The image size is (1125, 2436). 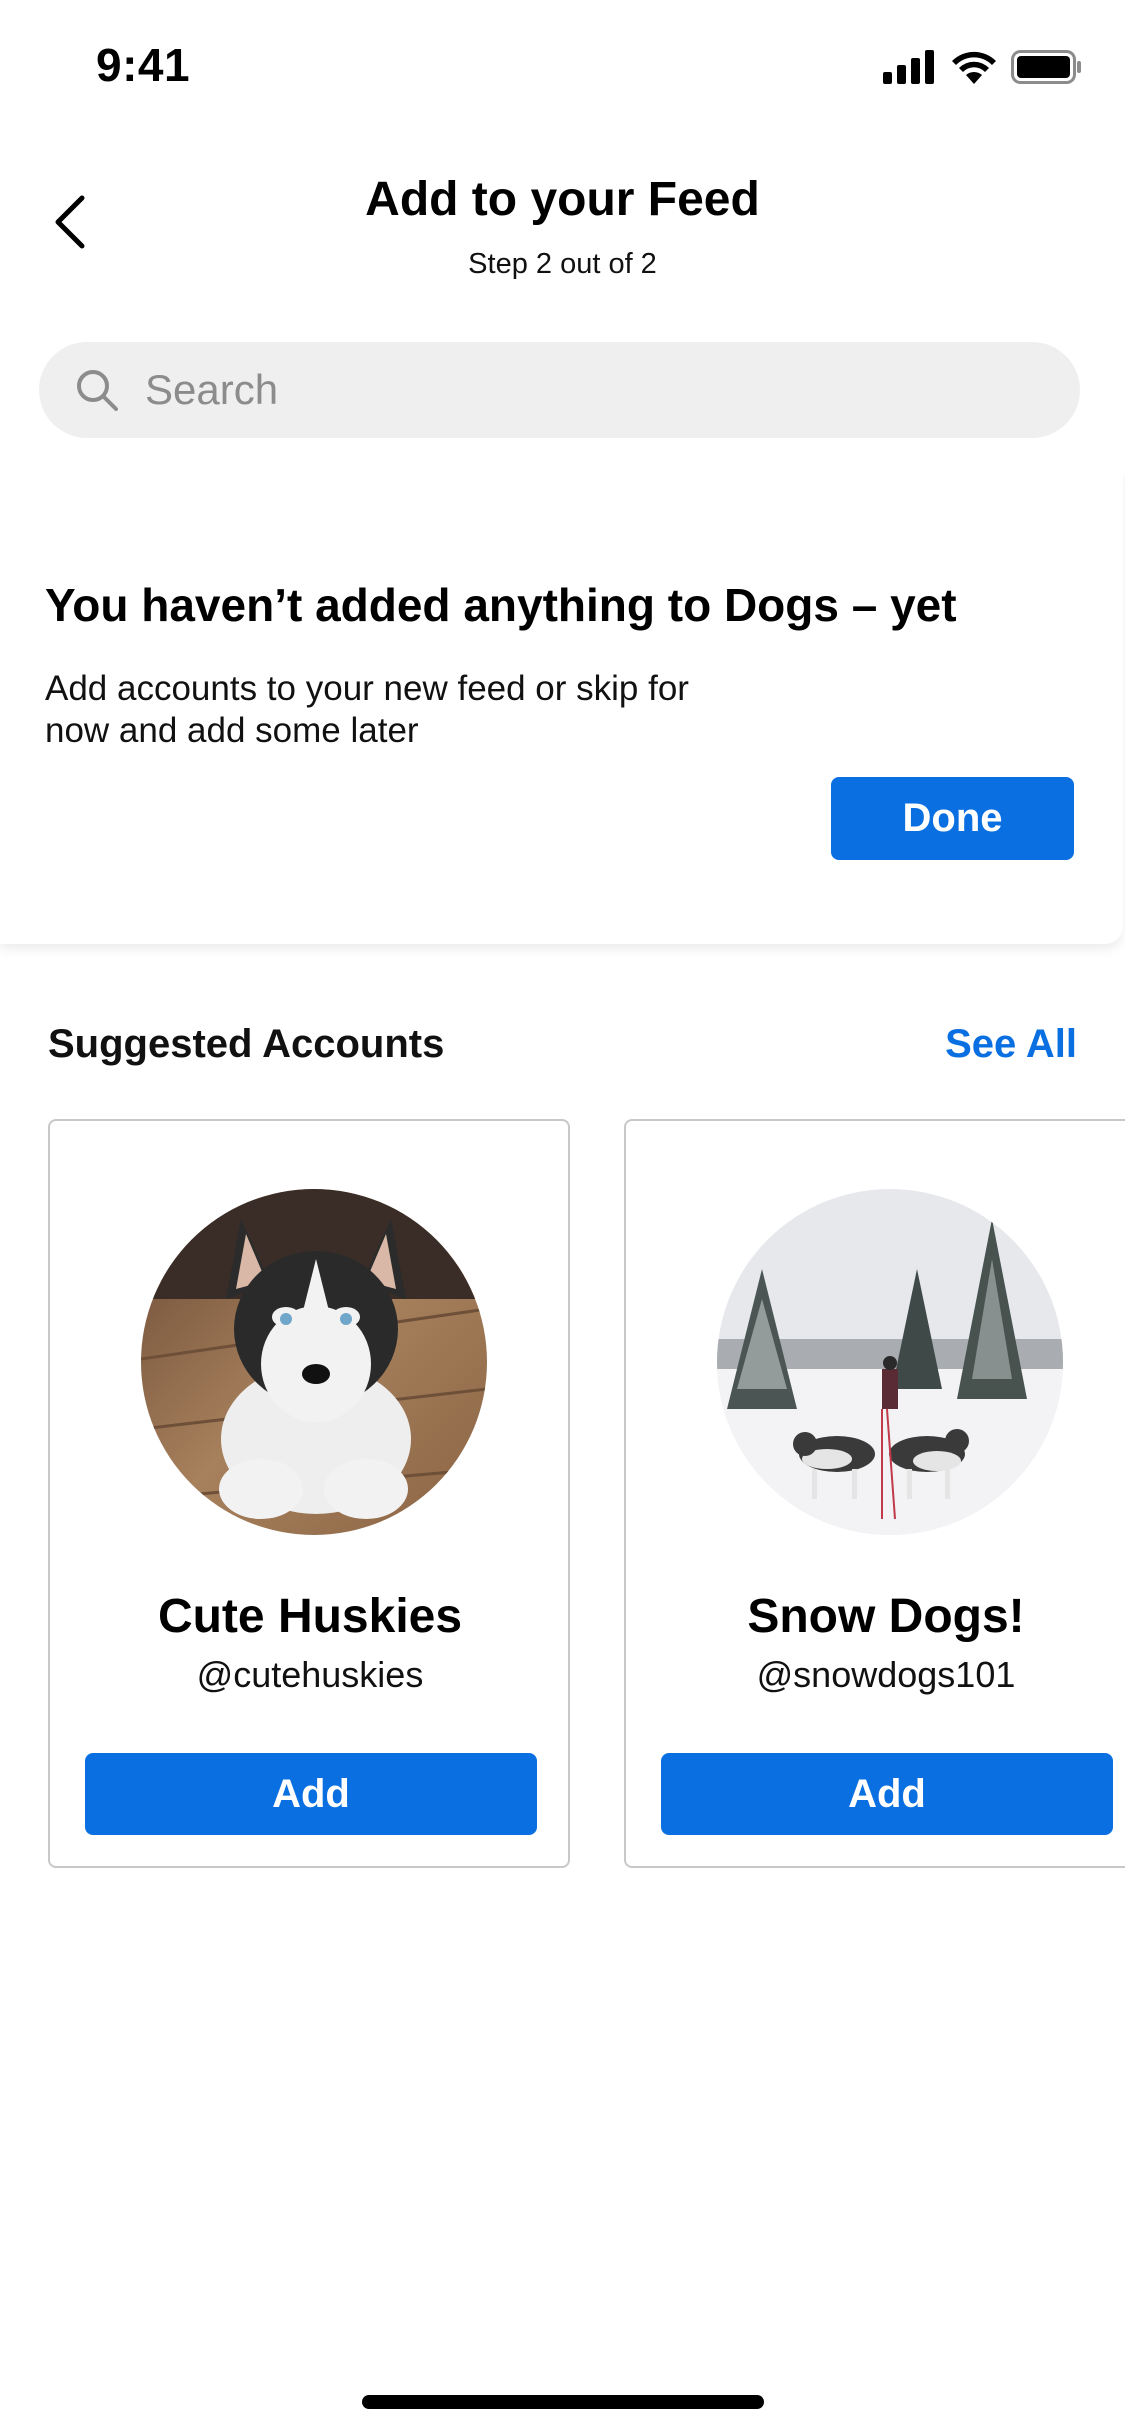 I want to click on account-name: Cute Huskies, so click(x=310, y=1616).